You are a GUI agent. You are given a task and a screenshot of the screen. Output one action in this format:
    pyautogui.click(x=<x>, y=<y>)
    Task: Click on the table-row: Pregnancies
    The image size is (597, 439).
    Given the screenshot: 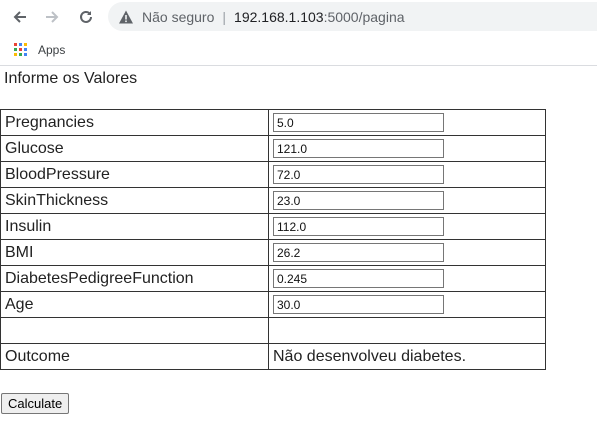 What is the action you would take?
    pyautogui.click(x=273, y=122)
    